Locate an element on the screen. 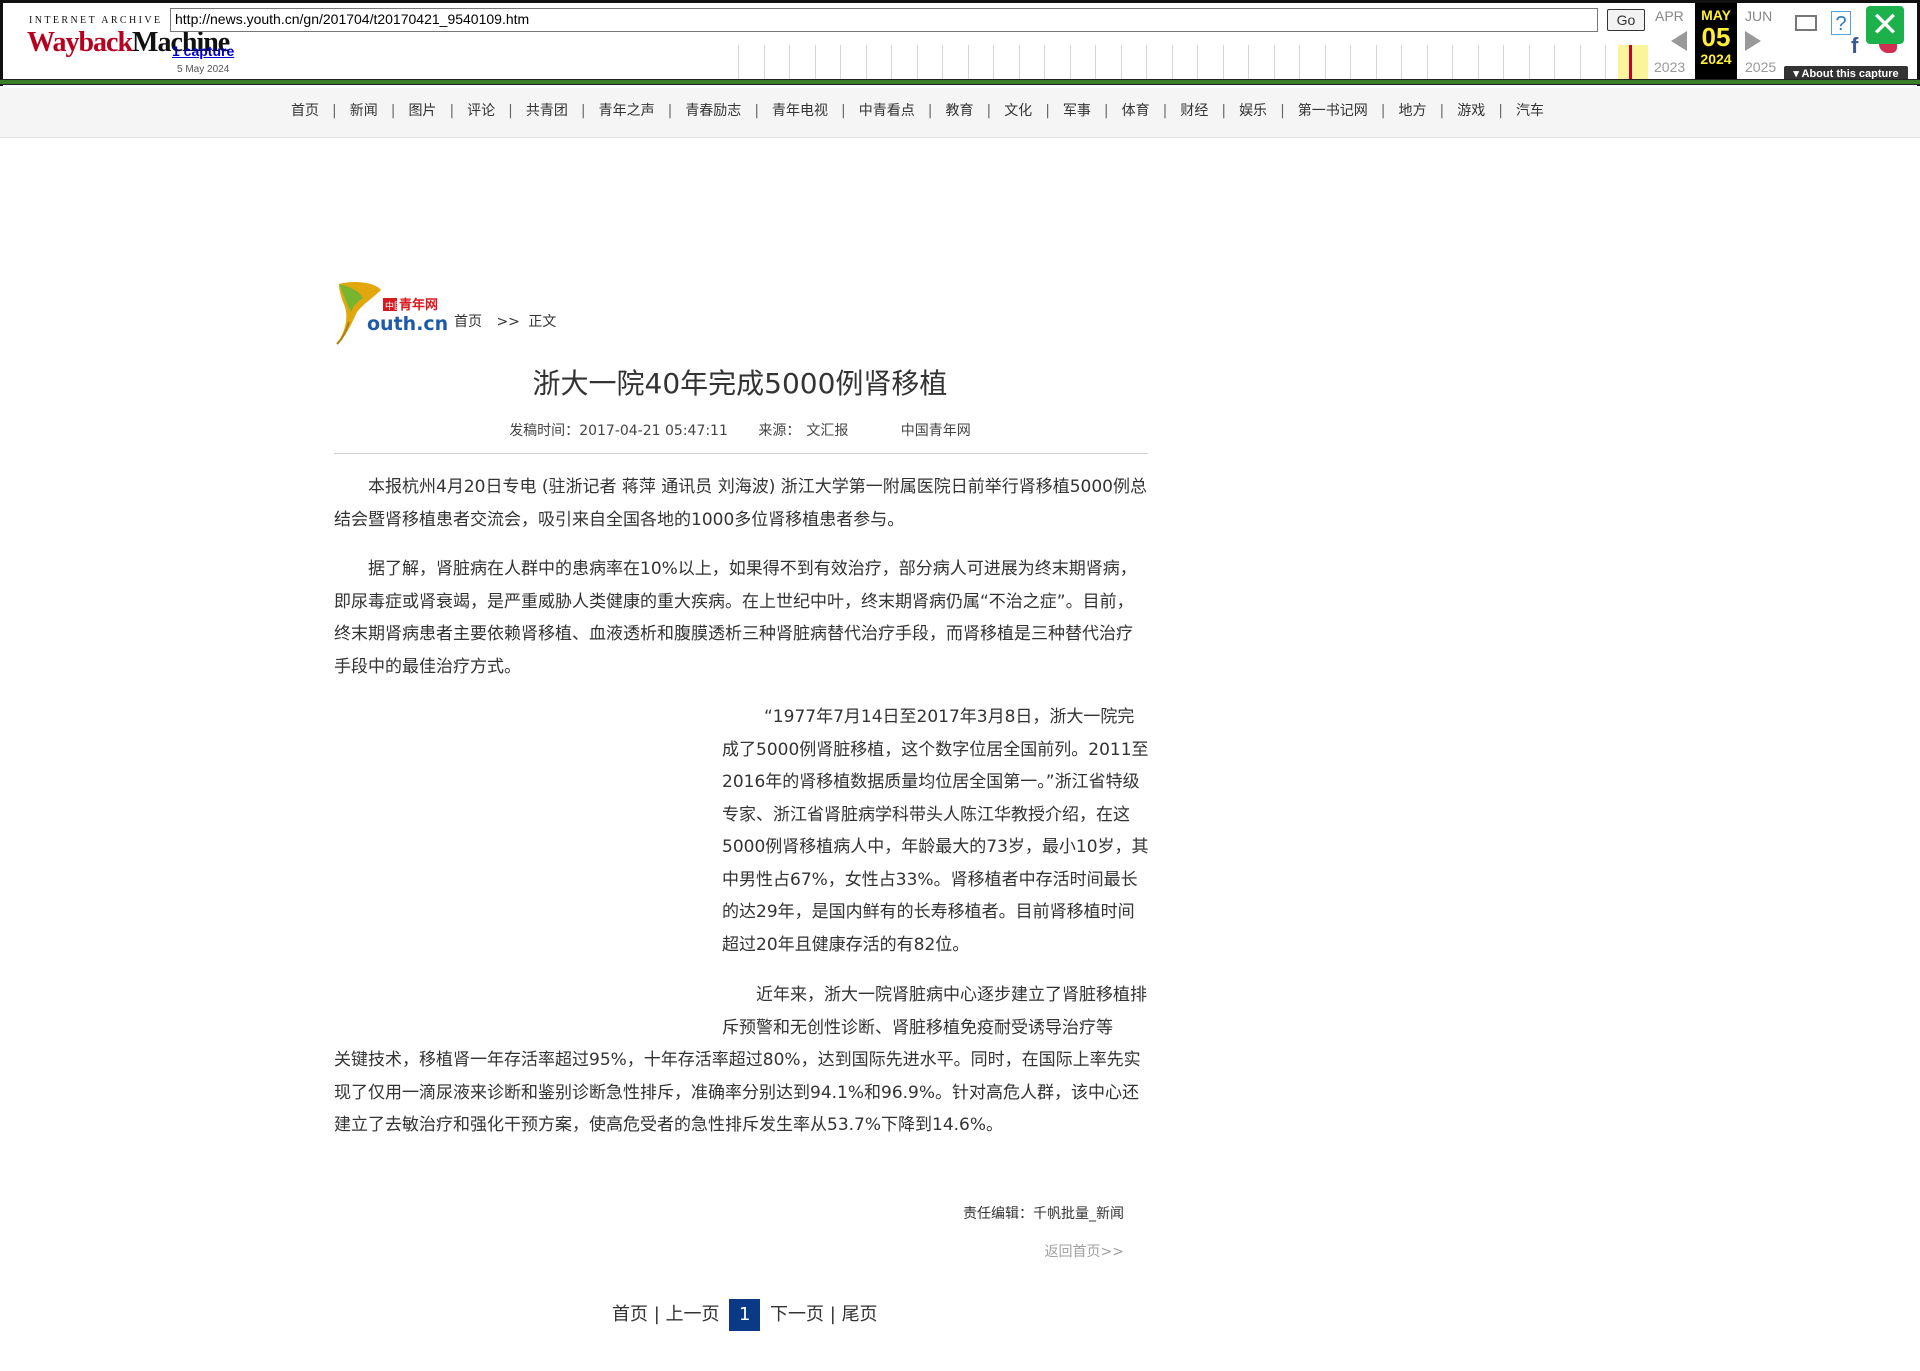  next-capture-arrow-icon is located at coordinates (1753, 41).